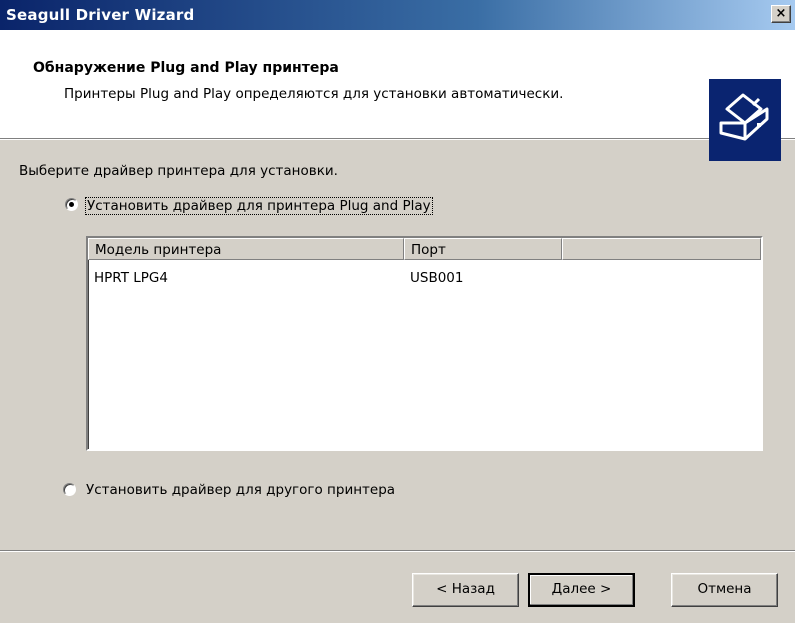 The height and width of the screenshot is (623, 795). Describe the element at coordinates (100, 15) in the screenshot. I see `window-title: Seagull Driver Wizard` at that location.